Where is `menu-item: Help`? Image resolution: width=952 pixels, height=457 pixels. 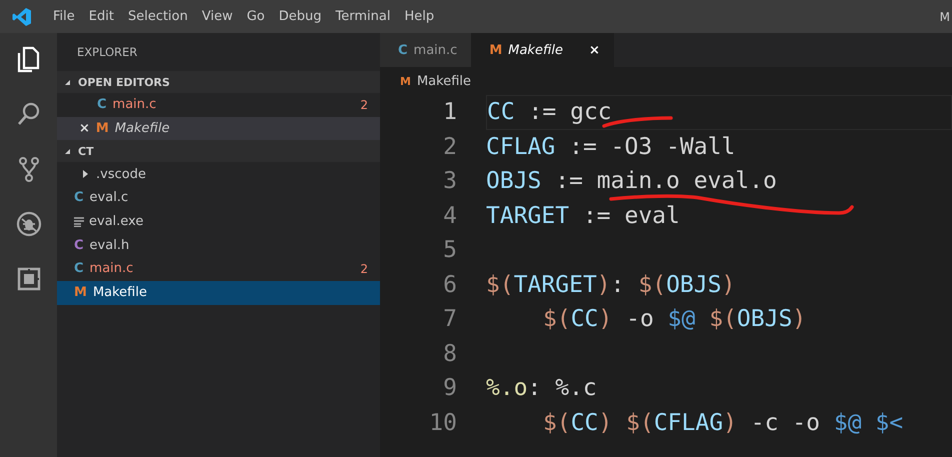
menu-item: Help is located at coordinates (419, 16).